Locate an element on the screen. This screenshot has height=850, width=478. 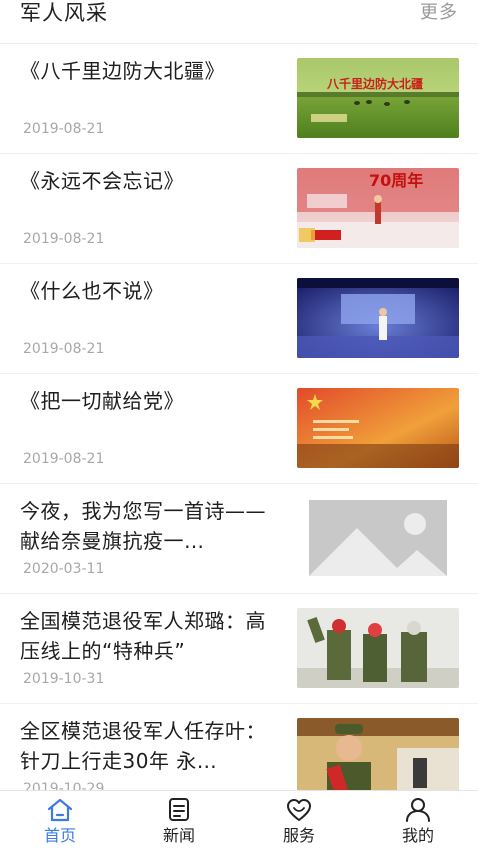
article-item: 《永远不会忘记》 2019-08-21 70周年 is located at coordinates (239, 209).